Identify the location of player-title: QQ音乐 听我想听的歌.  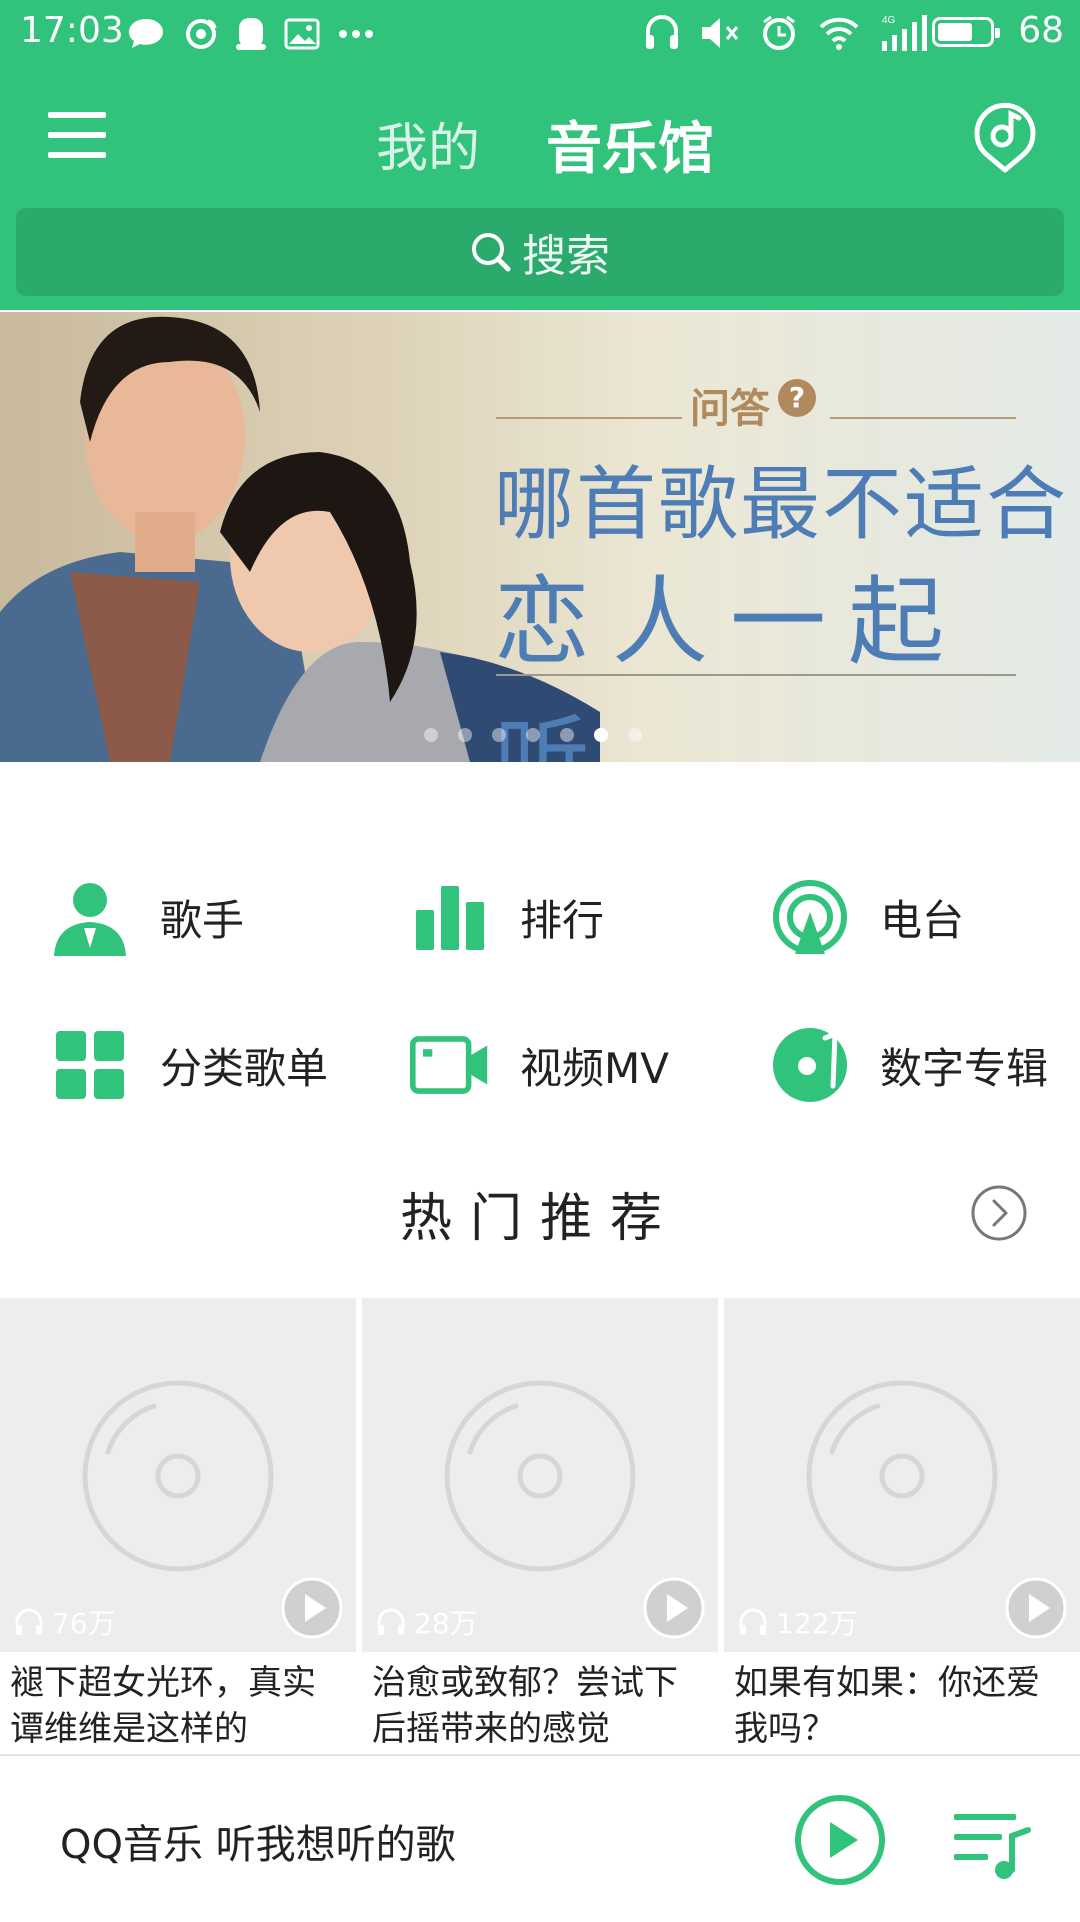
(258, 1845).